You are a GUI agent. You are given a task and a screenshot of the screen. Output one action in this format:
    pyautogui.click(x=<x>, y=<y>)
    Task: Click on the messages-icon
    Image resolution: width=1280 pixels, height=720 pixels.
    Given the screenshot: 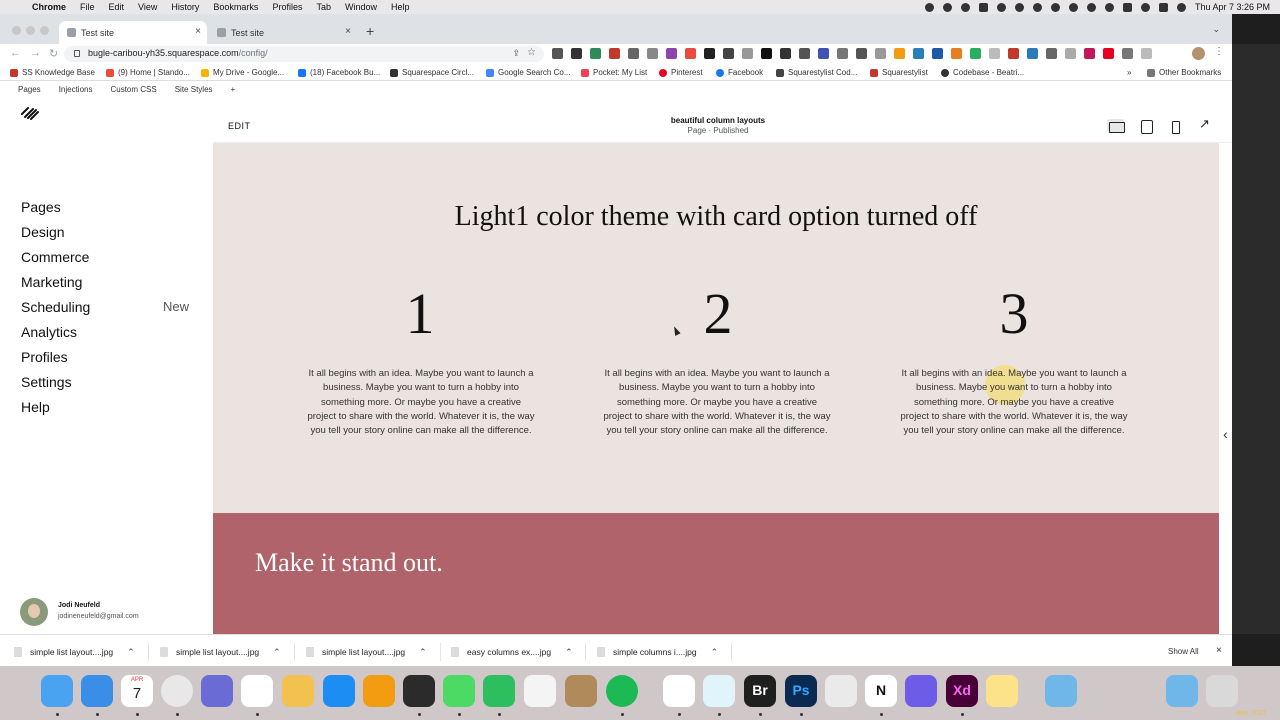 What is the action you would take?
    pyautogui.click(x=459, y=691)
    